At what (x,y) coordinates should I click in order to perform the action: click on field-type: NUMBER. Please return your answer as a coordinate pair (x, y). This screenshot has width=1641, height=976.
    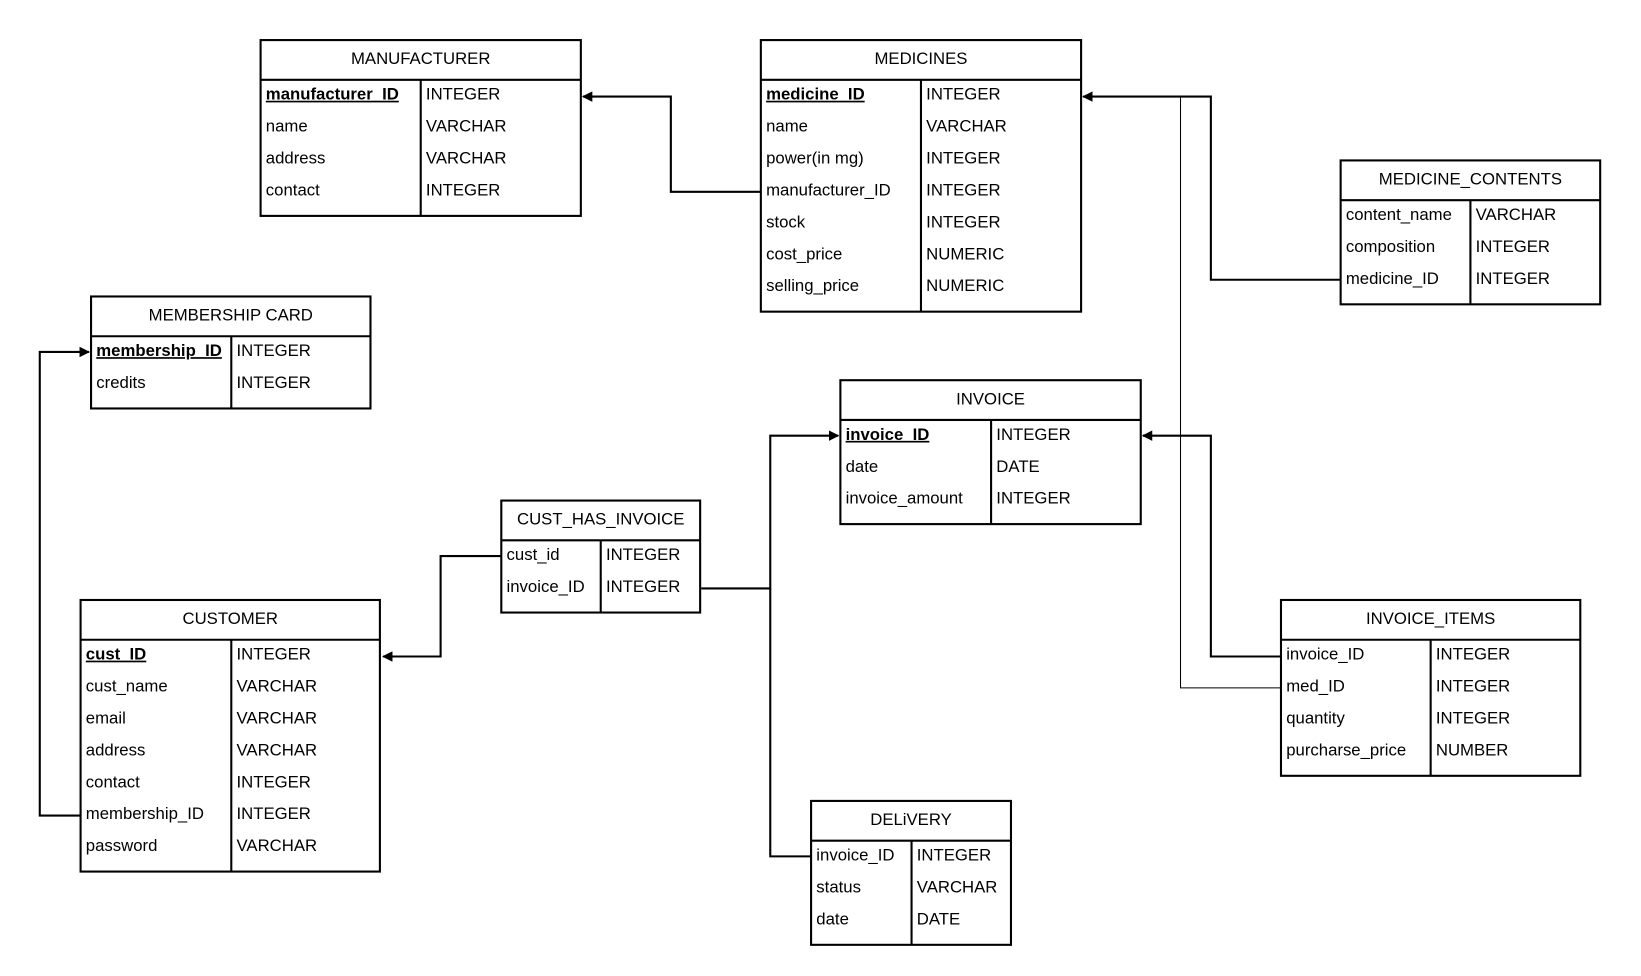
    Looking at the image, I should click on (1472, 749).